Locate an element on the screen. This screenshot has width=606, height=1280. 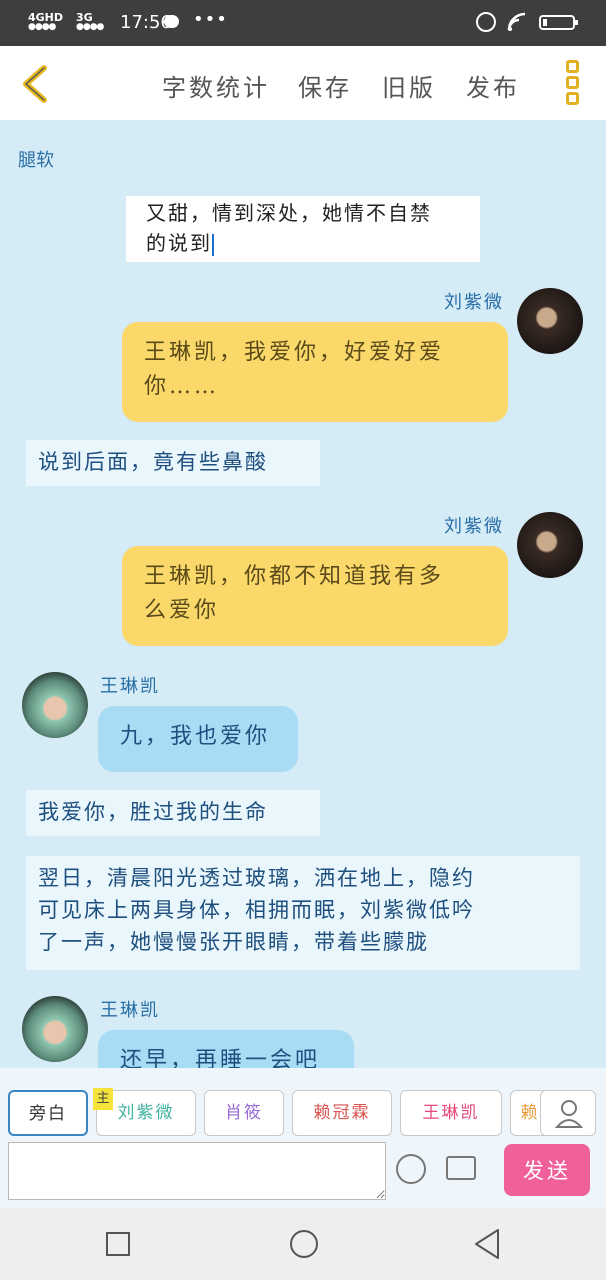
back-arrow-icon is located at coordinates (35, 84).